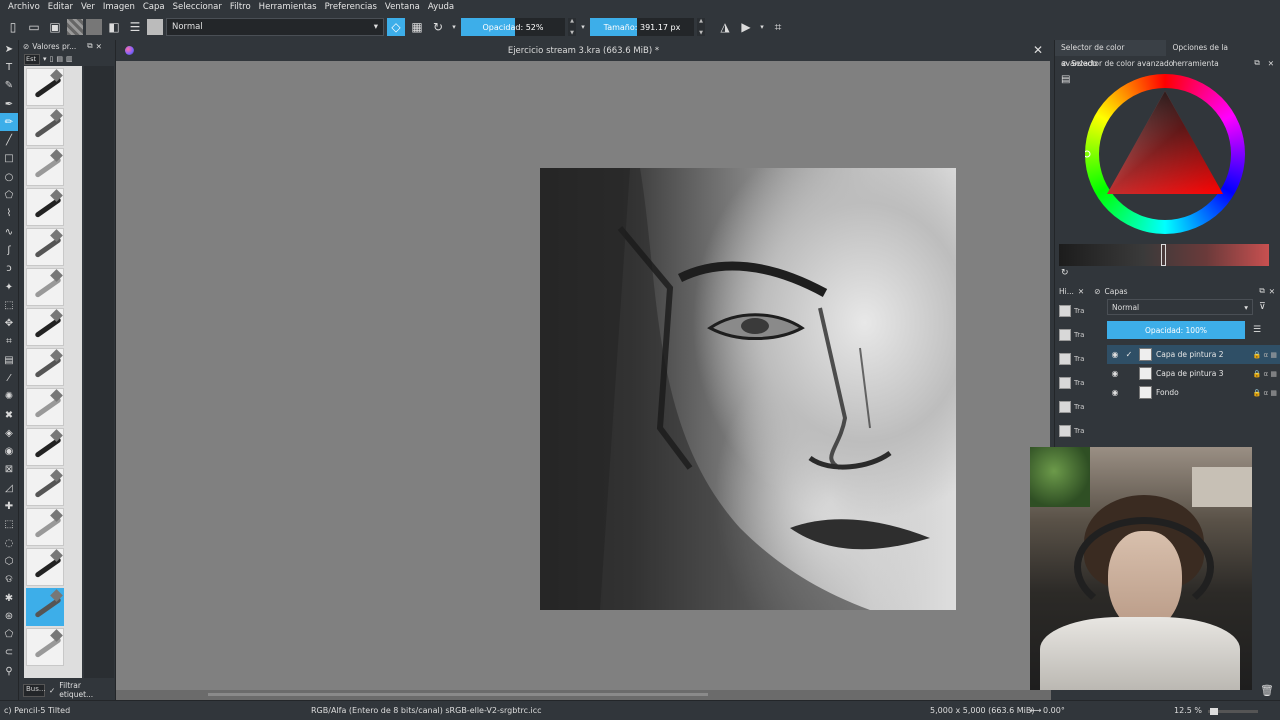 The image size is (1280, 720). Describe the element at coordinates (746, 27) in the screenshot. I see `mirror-vertical-icon: ▶` at that location.